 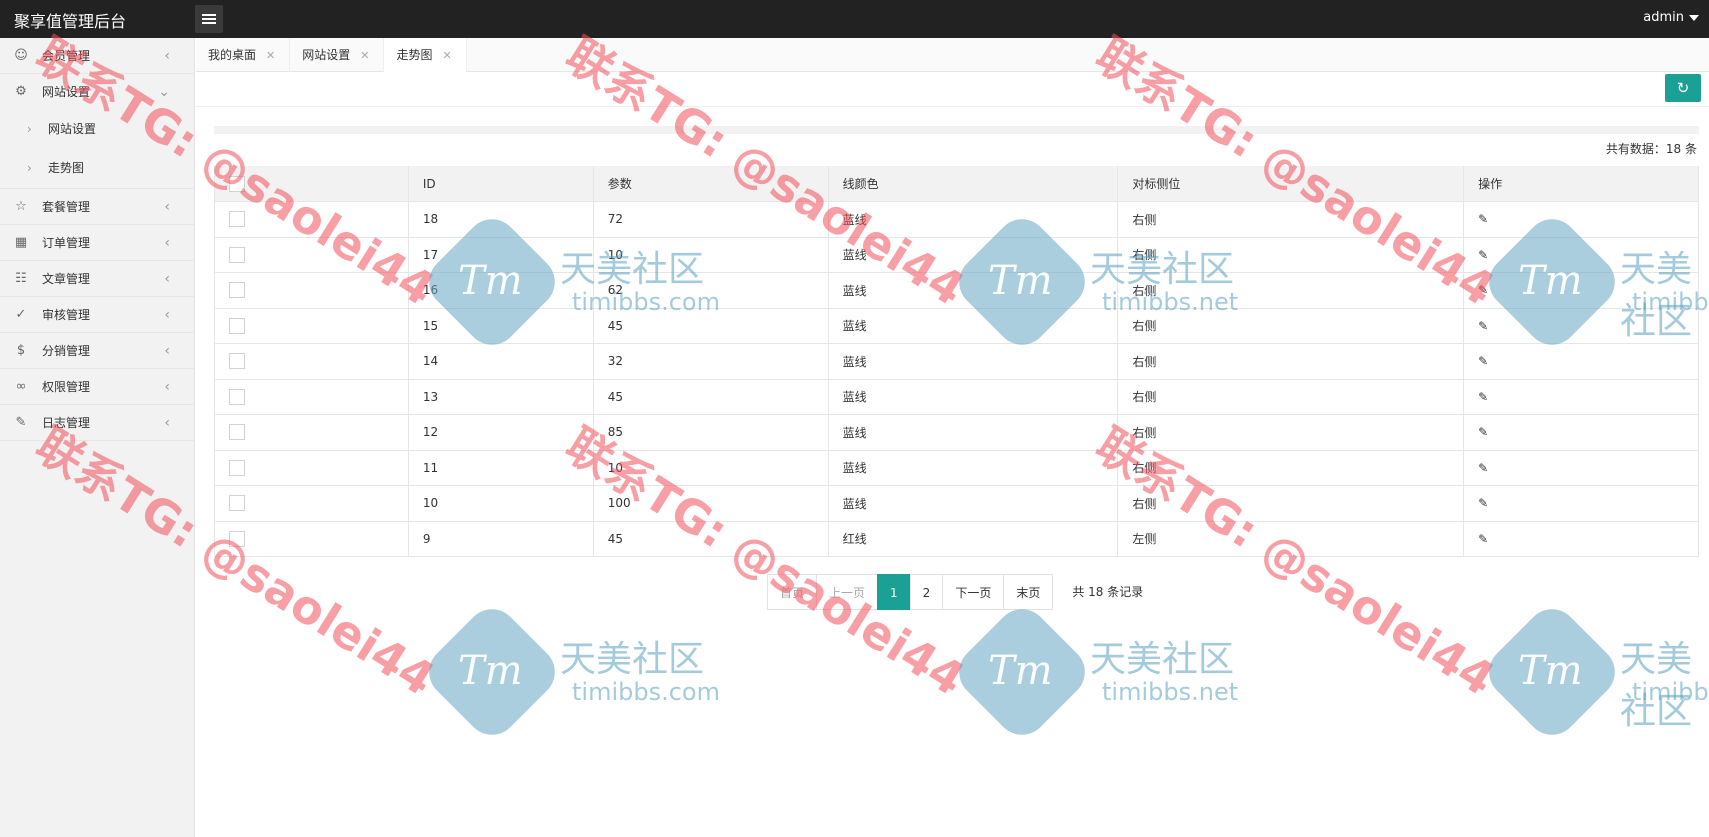 I want to click on cell-param: 32, so click(x=711, y=361).